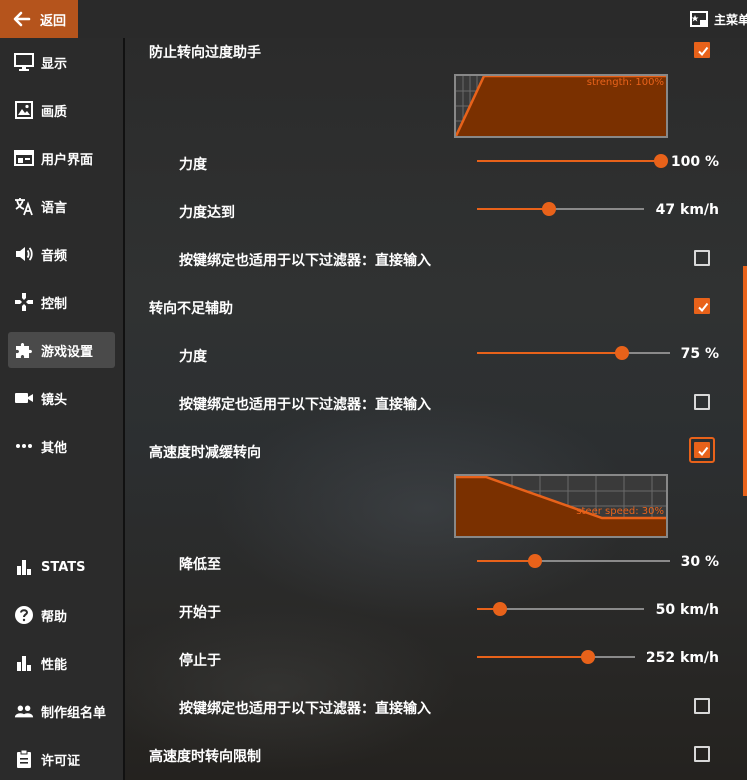  What do you see at coordinates (561, 106) in the screenshot?
I see `oversteer-strength-graph: strength: 100%` at bounding box center [561, 106].